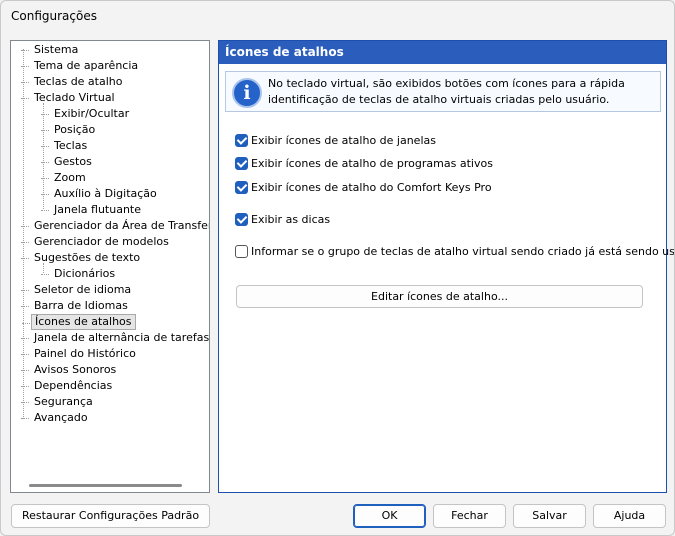 This screenshot has height=536, width=675. What do you see at coordinates (69, 130) in the screenshot?
I see `tree-item: Posição` at bounding box center [69, 130].